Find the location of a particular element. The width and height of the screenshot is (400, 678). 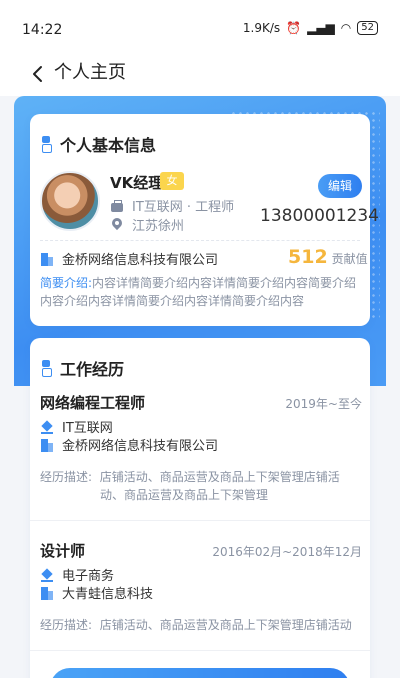

job-company-row: 大青蛙信息科技 is located at coordinates (96, 592).